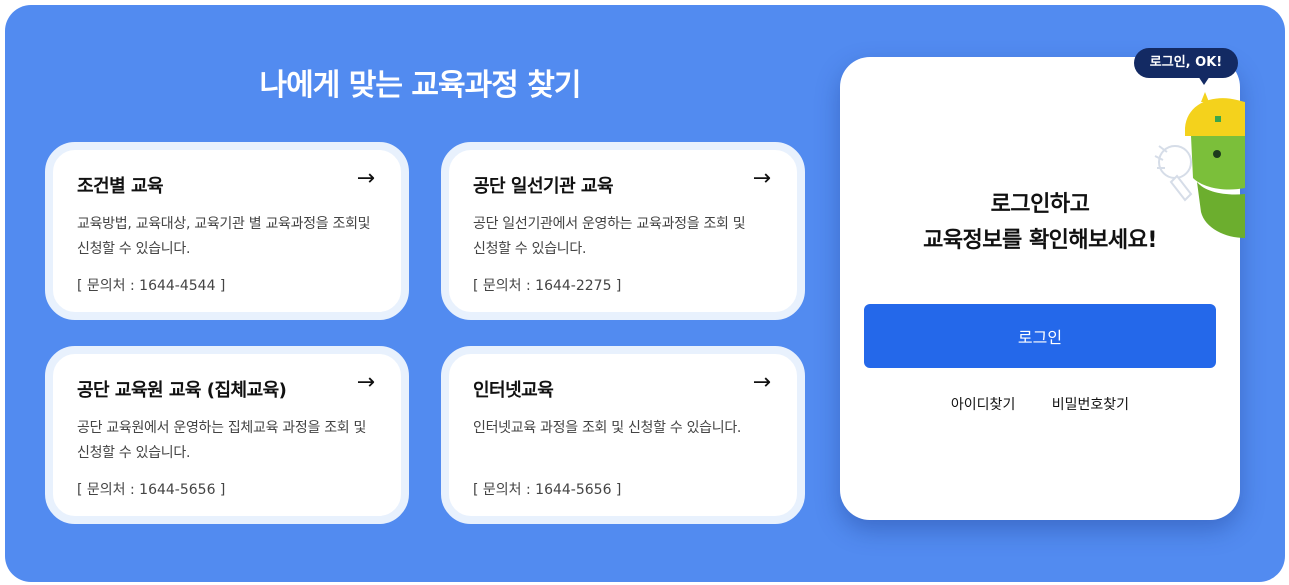 This screenshot has width=1289, height=585. Describe the element at coordinates (222, 440) in the screenshot. I see `card-description: 공단 교육원에서 운영하는 집체교육 과정을 조회 및 신청할 수 있습니다.` at that location.